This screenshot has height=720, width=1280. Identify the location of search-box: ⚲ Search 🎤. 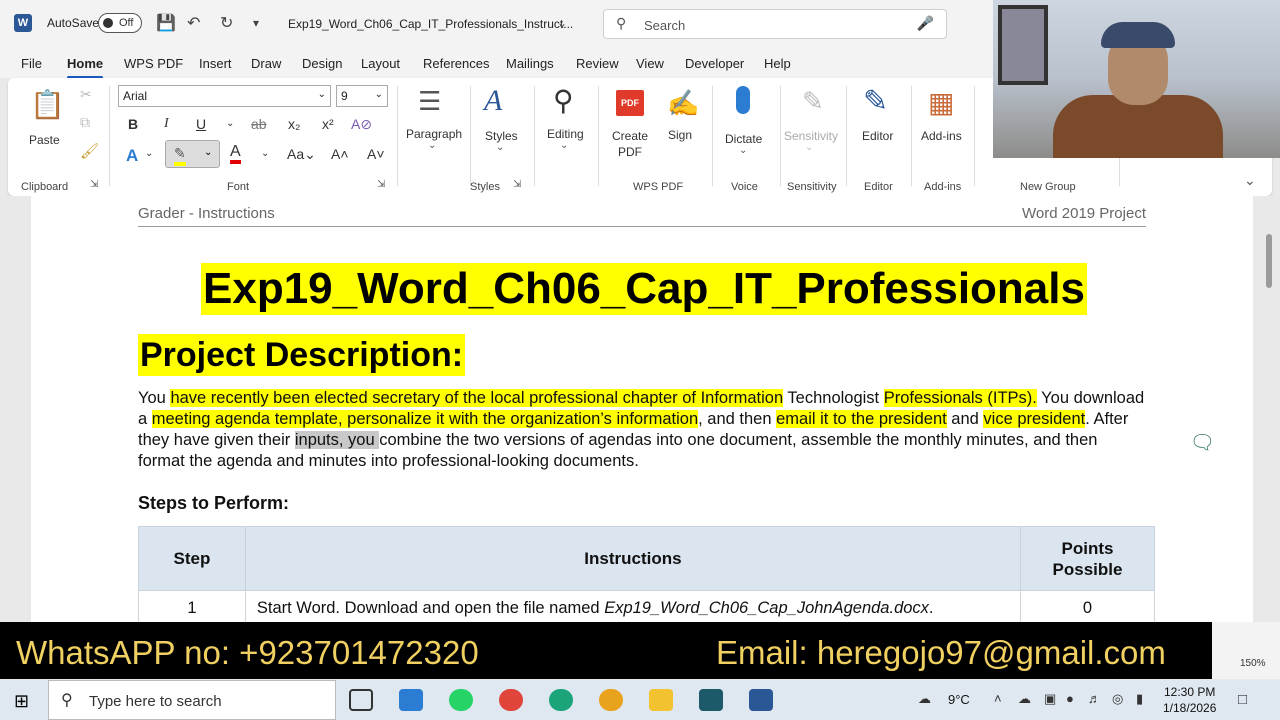
(775, 24).